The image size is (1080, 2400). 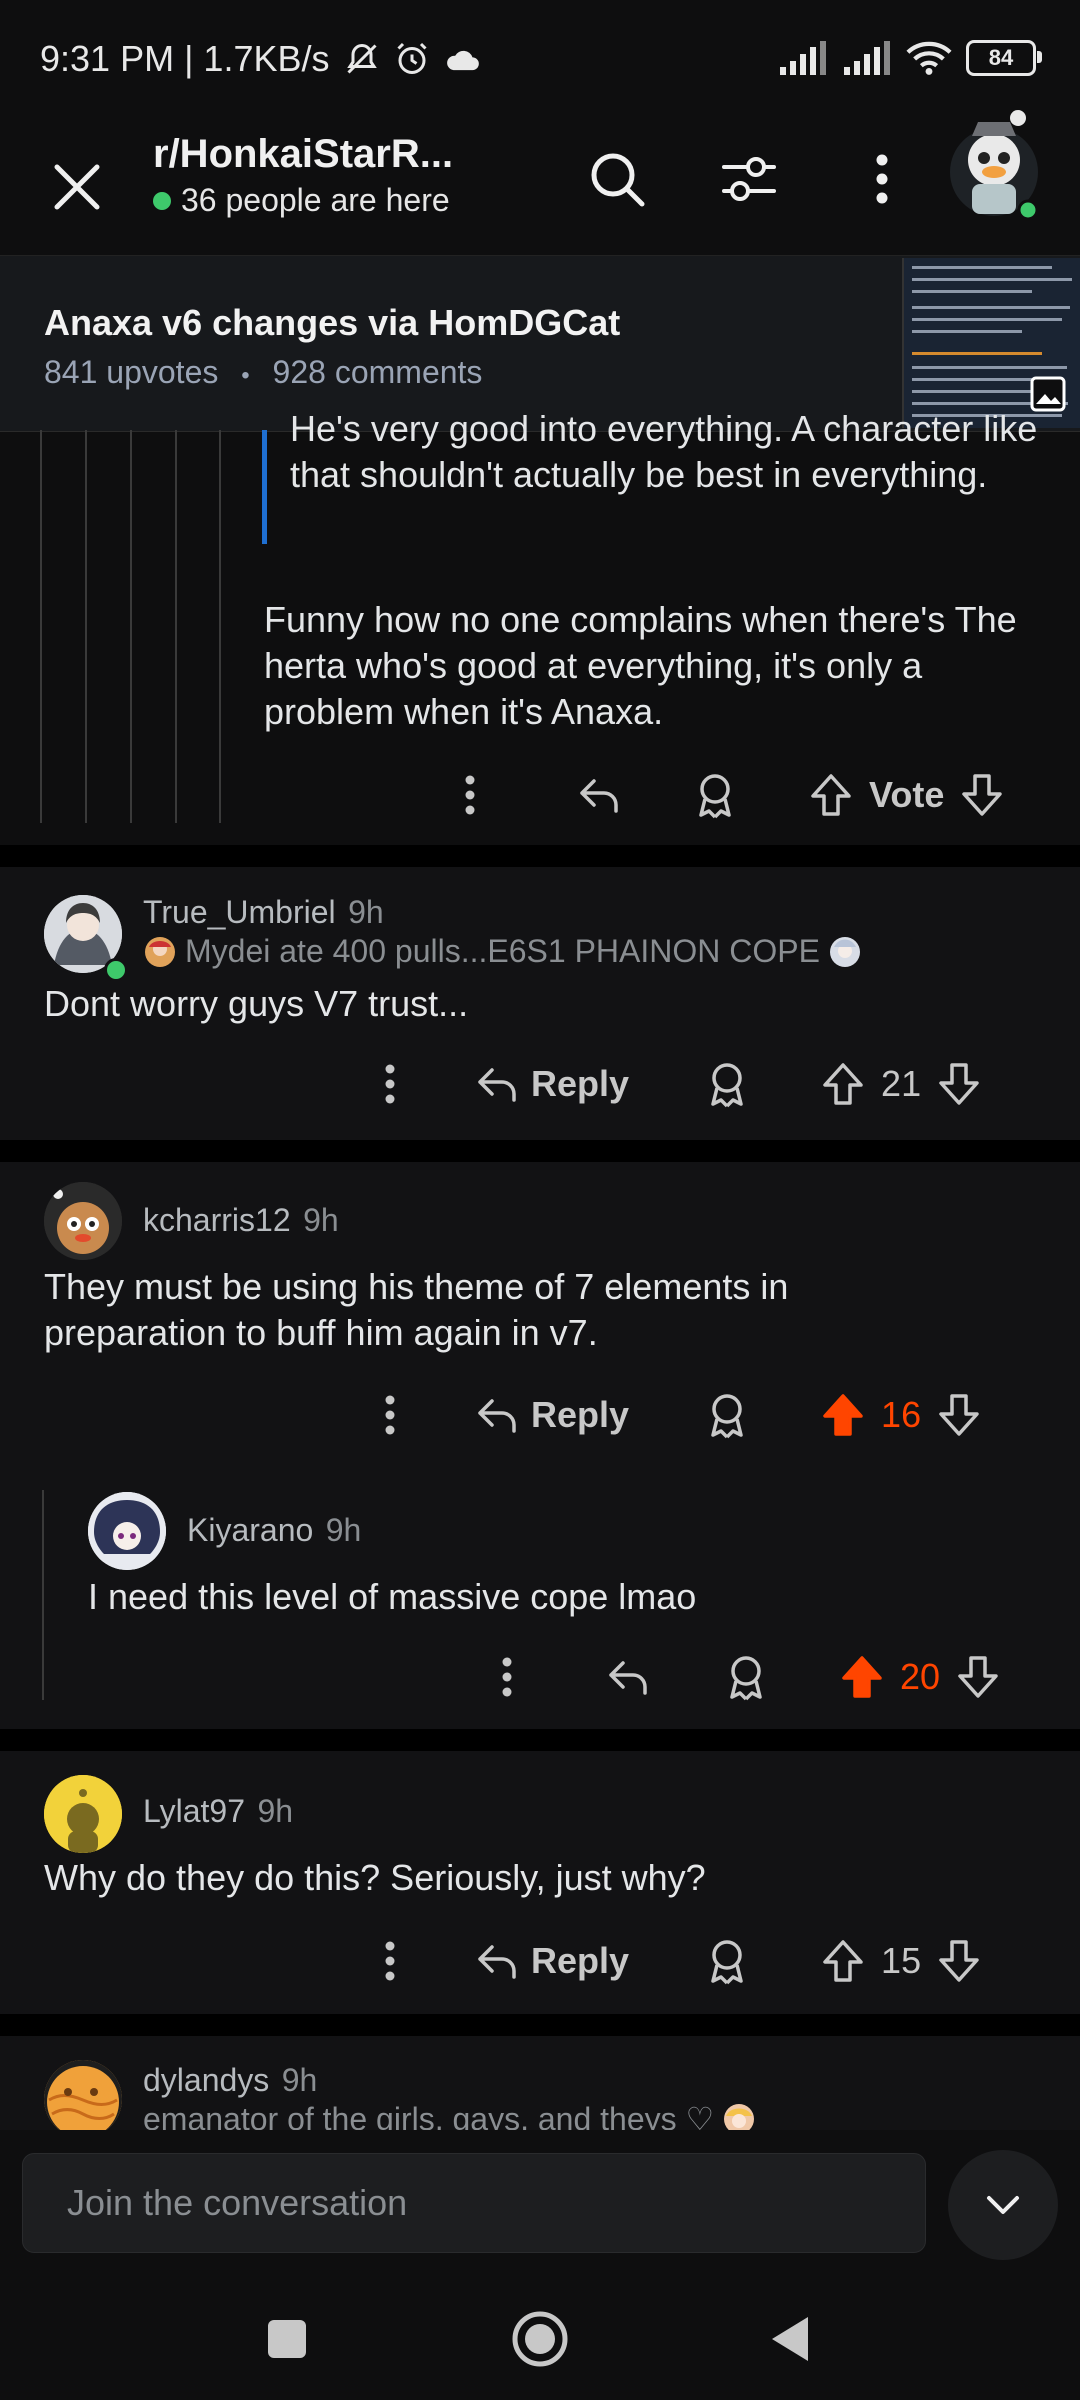 I want to click on username: Kiyarano, so click(x=250, y=1530).